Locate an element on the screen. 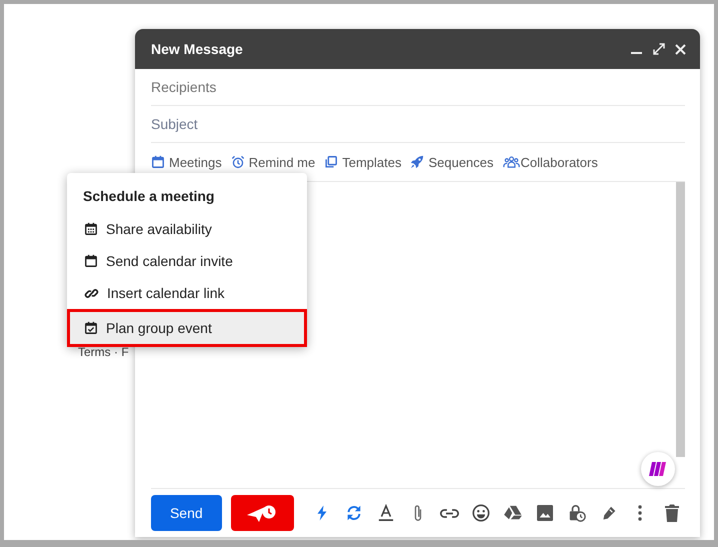 The width and height of the screenshot is (718, 547). paperclip-icon is located at coordinates (417, 513).